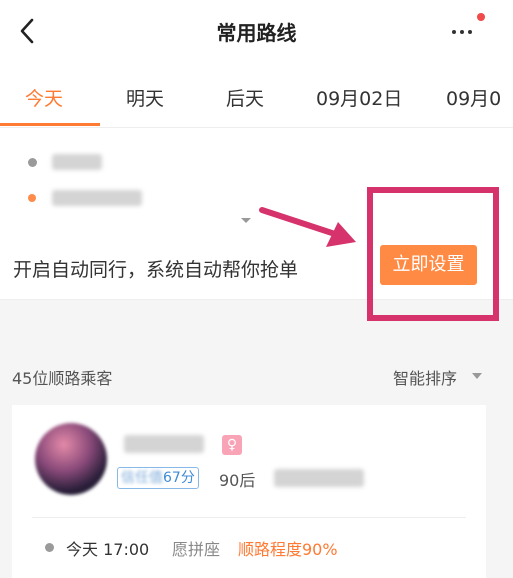  Describe the element at coordinates (77, 162) in the screenshot. I see `blurred-route-time` at that location.